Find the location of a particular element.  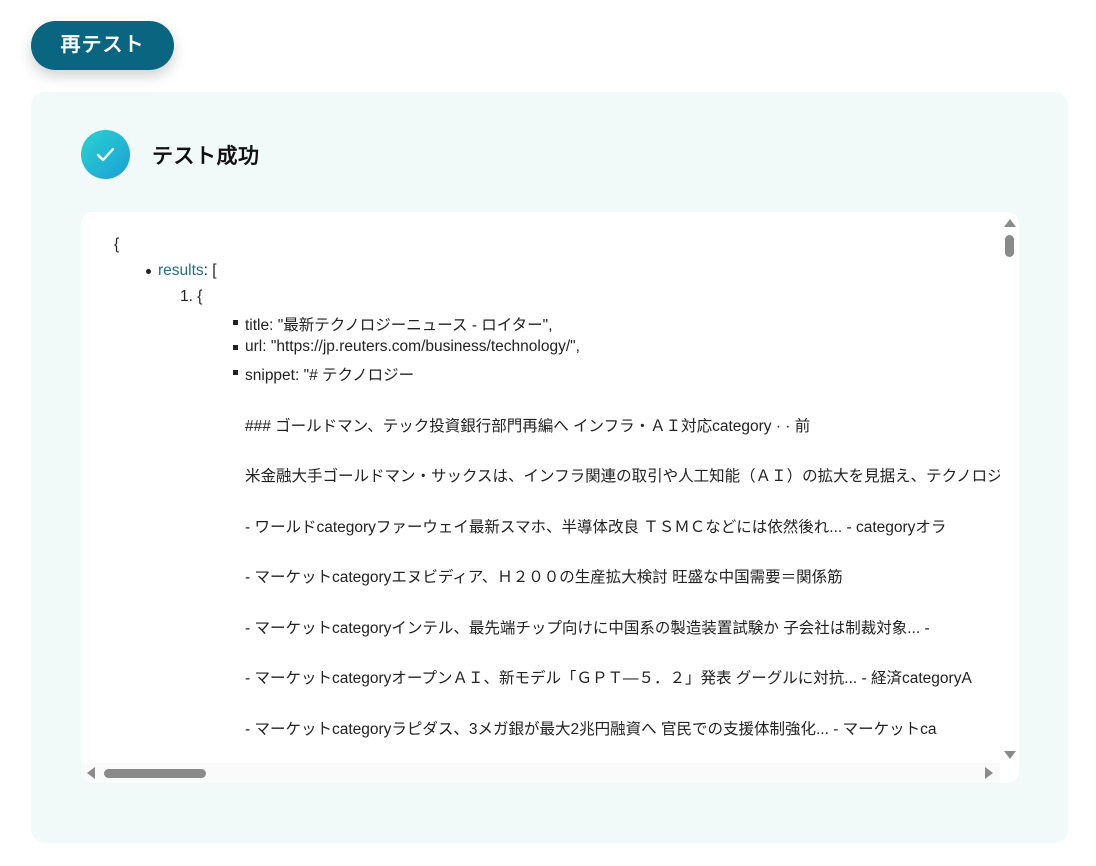

snippet-bullet is located at coordinates (235, 372).